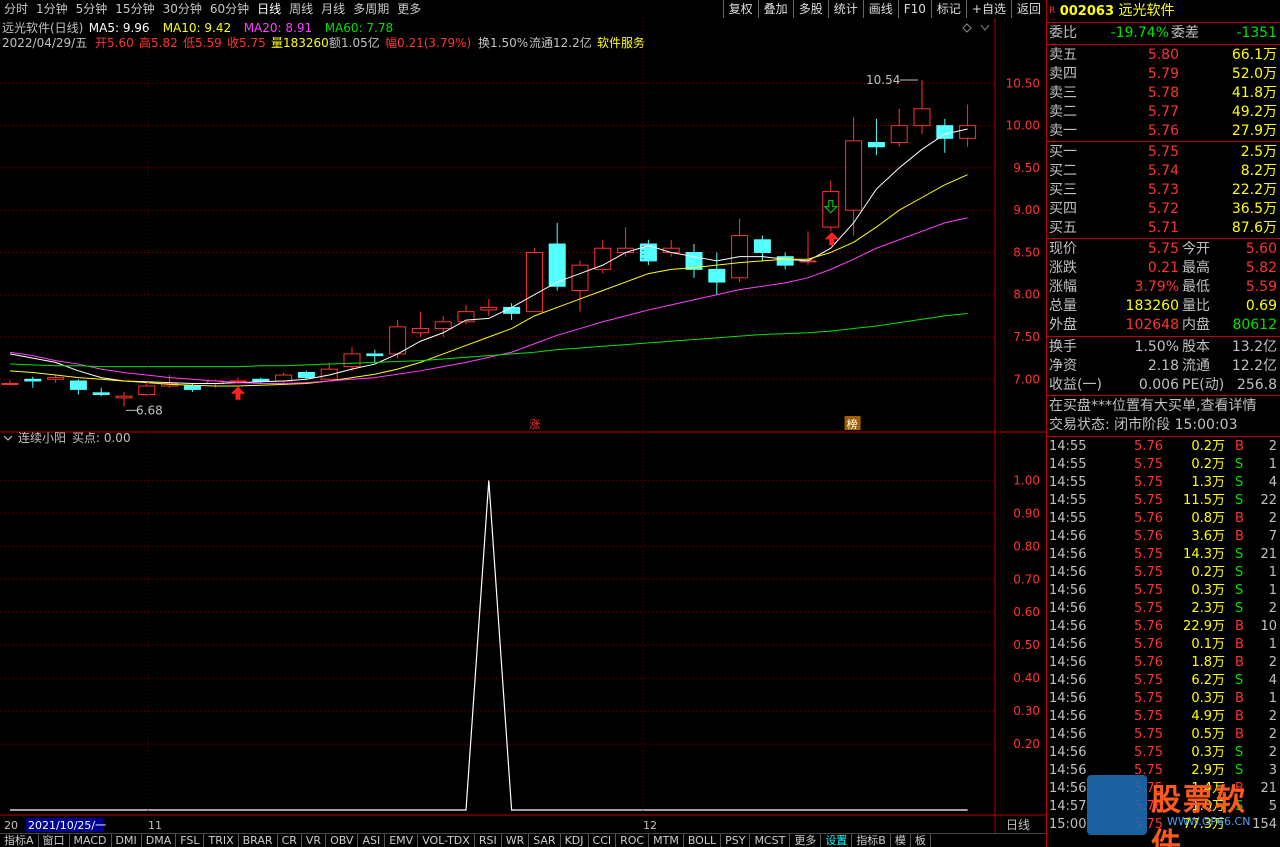 The width and height of the screenshot is (1280, 847). What do you see at coordinates (901, 840) in the screenshot?
I see `tab-27: 模` at bounding box center [901, 840].